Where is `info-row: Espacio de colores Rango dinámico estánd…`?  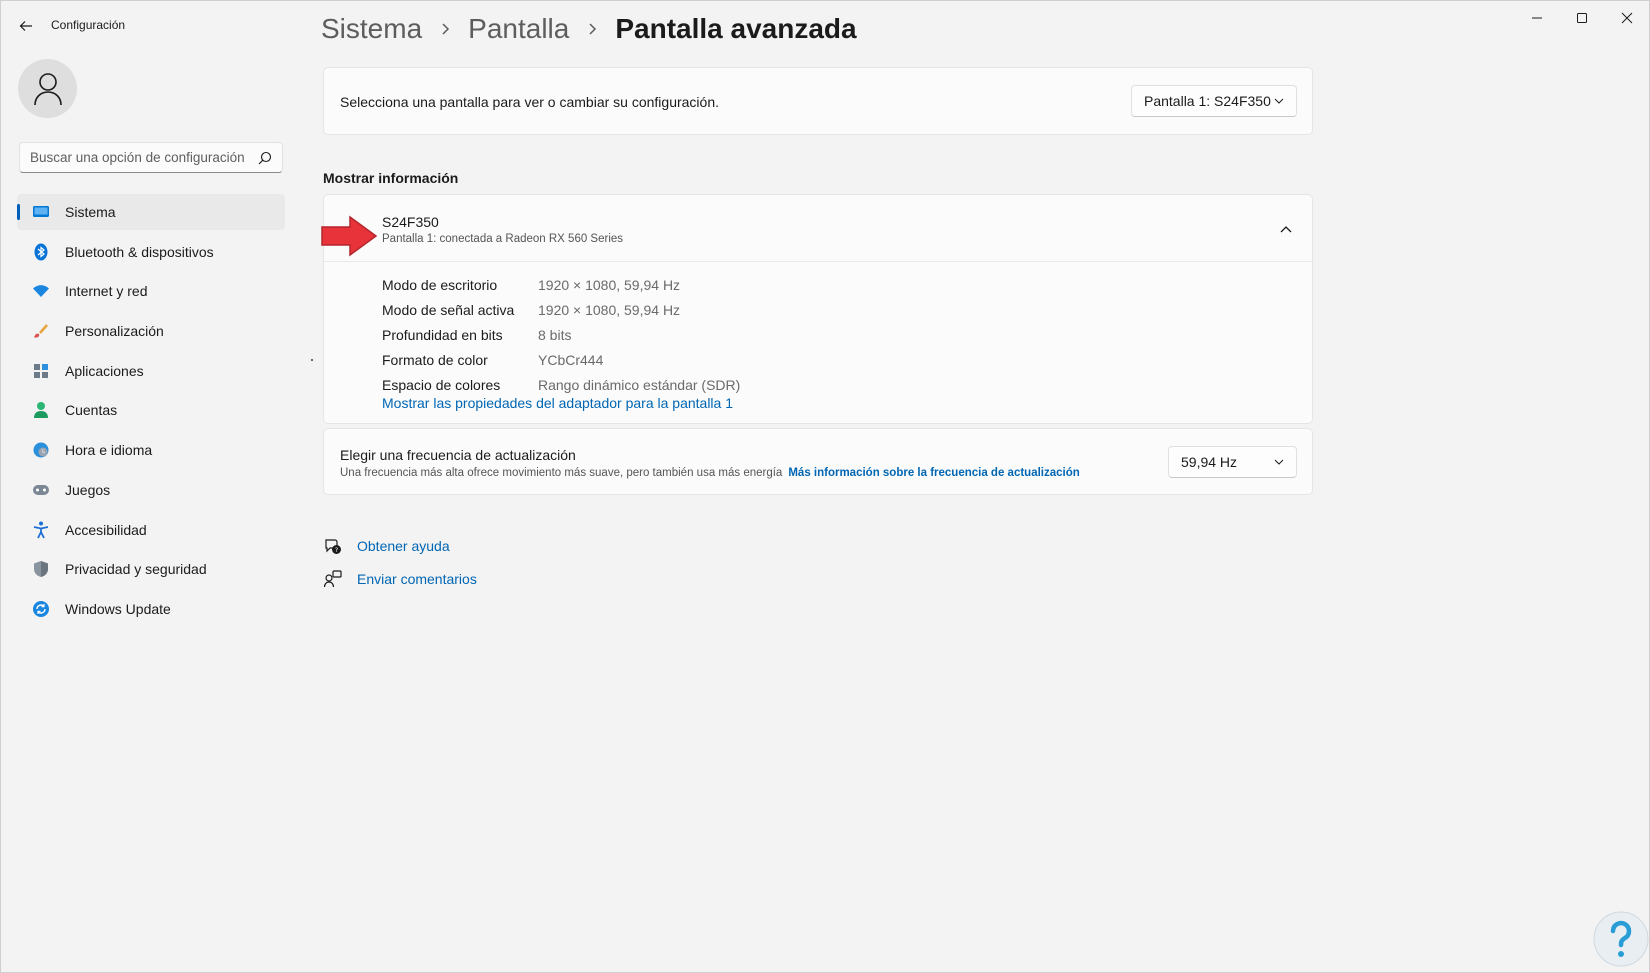 info-row: Espacio de colores Rango dinámico estánd… is located at coordinates (561, 384).